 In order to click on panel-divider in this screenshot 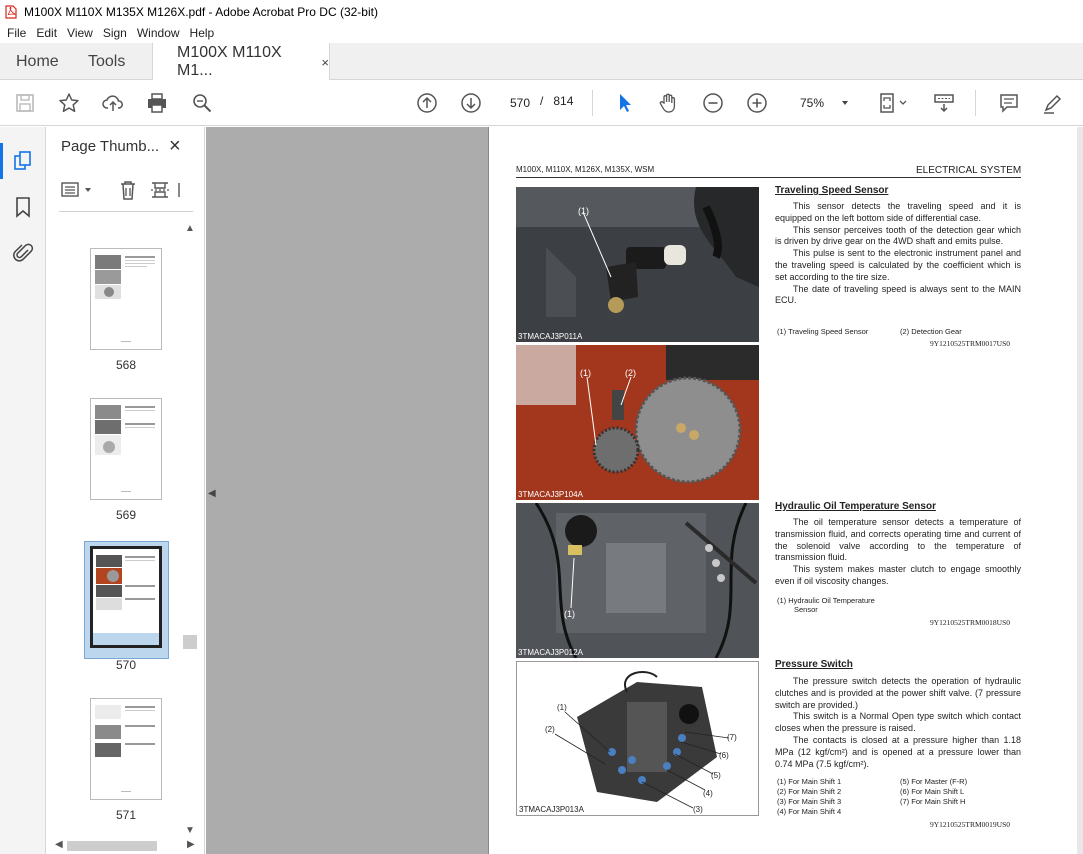, I will do `click(126, 211)`.